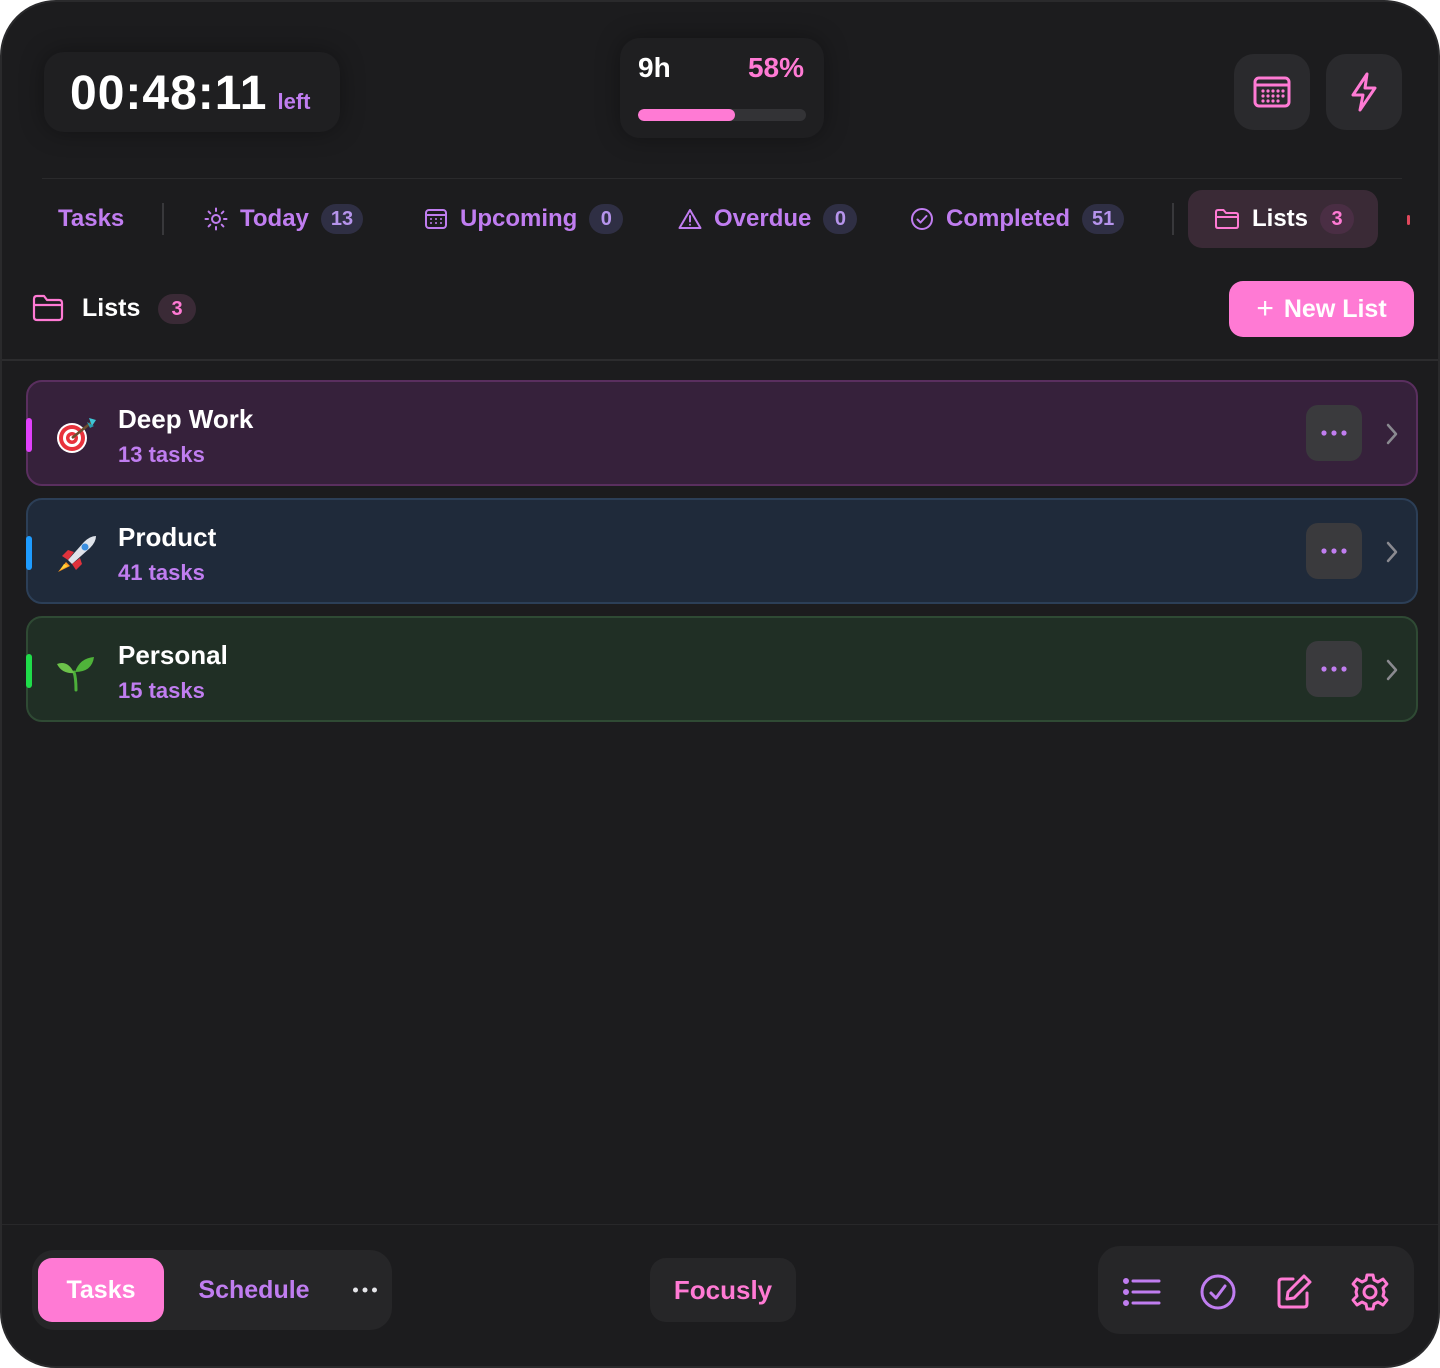  Describe the element at coordinates (101, 1290) in the screenshot. I see `view-tasks-button: Tasks` at that location.